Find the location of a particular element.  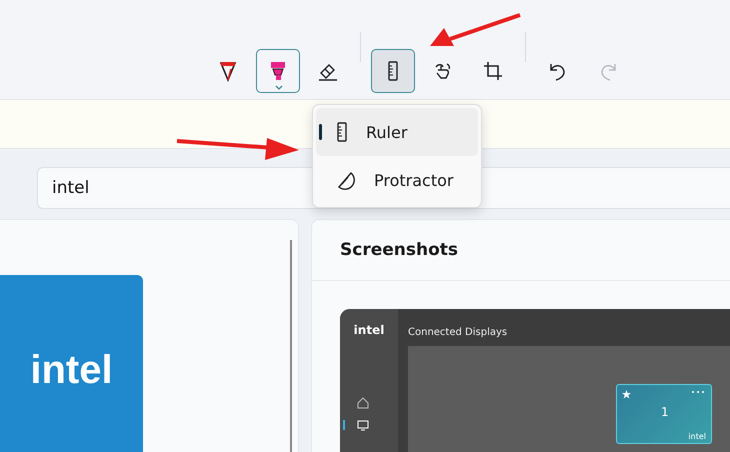

display-number: 1 is located at coordinates (665, 412).